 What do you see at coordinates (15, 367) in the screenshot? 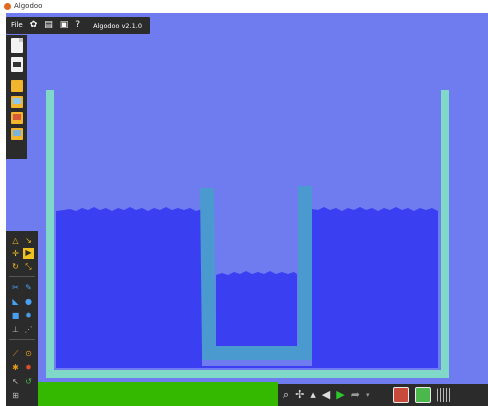
I see `fixate-tool-icon: ✱` at bounding box center [15, 367].